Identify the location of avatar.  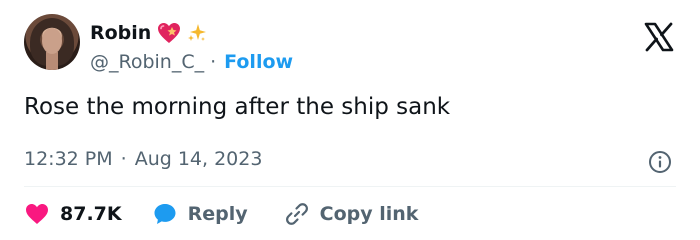
(52, 42).